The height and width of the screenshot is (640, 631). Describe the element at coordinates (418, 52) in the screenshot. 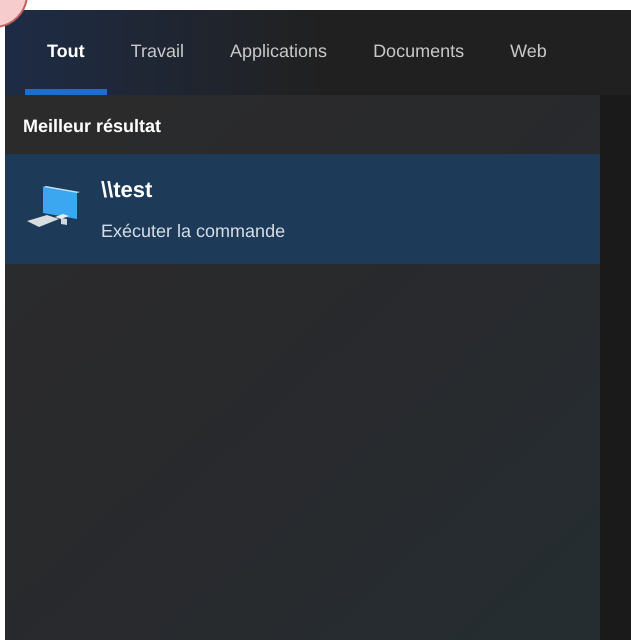

I see `tab: Documents` at that location.